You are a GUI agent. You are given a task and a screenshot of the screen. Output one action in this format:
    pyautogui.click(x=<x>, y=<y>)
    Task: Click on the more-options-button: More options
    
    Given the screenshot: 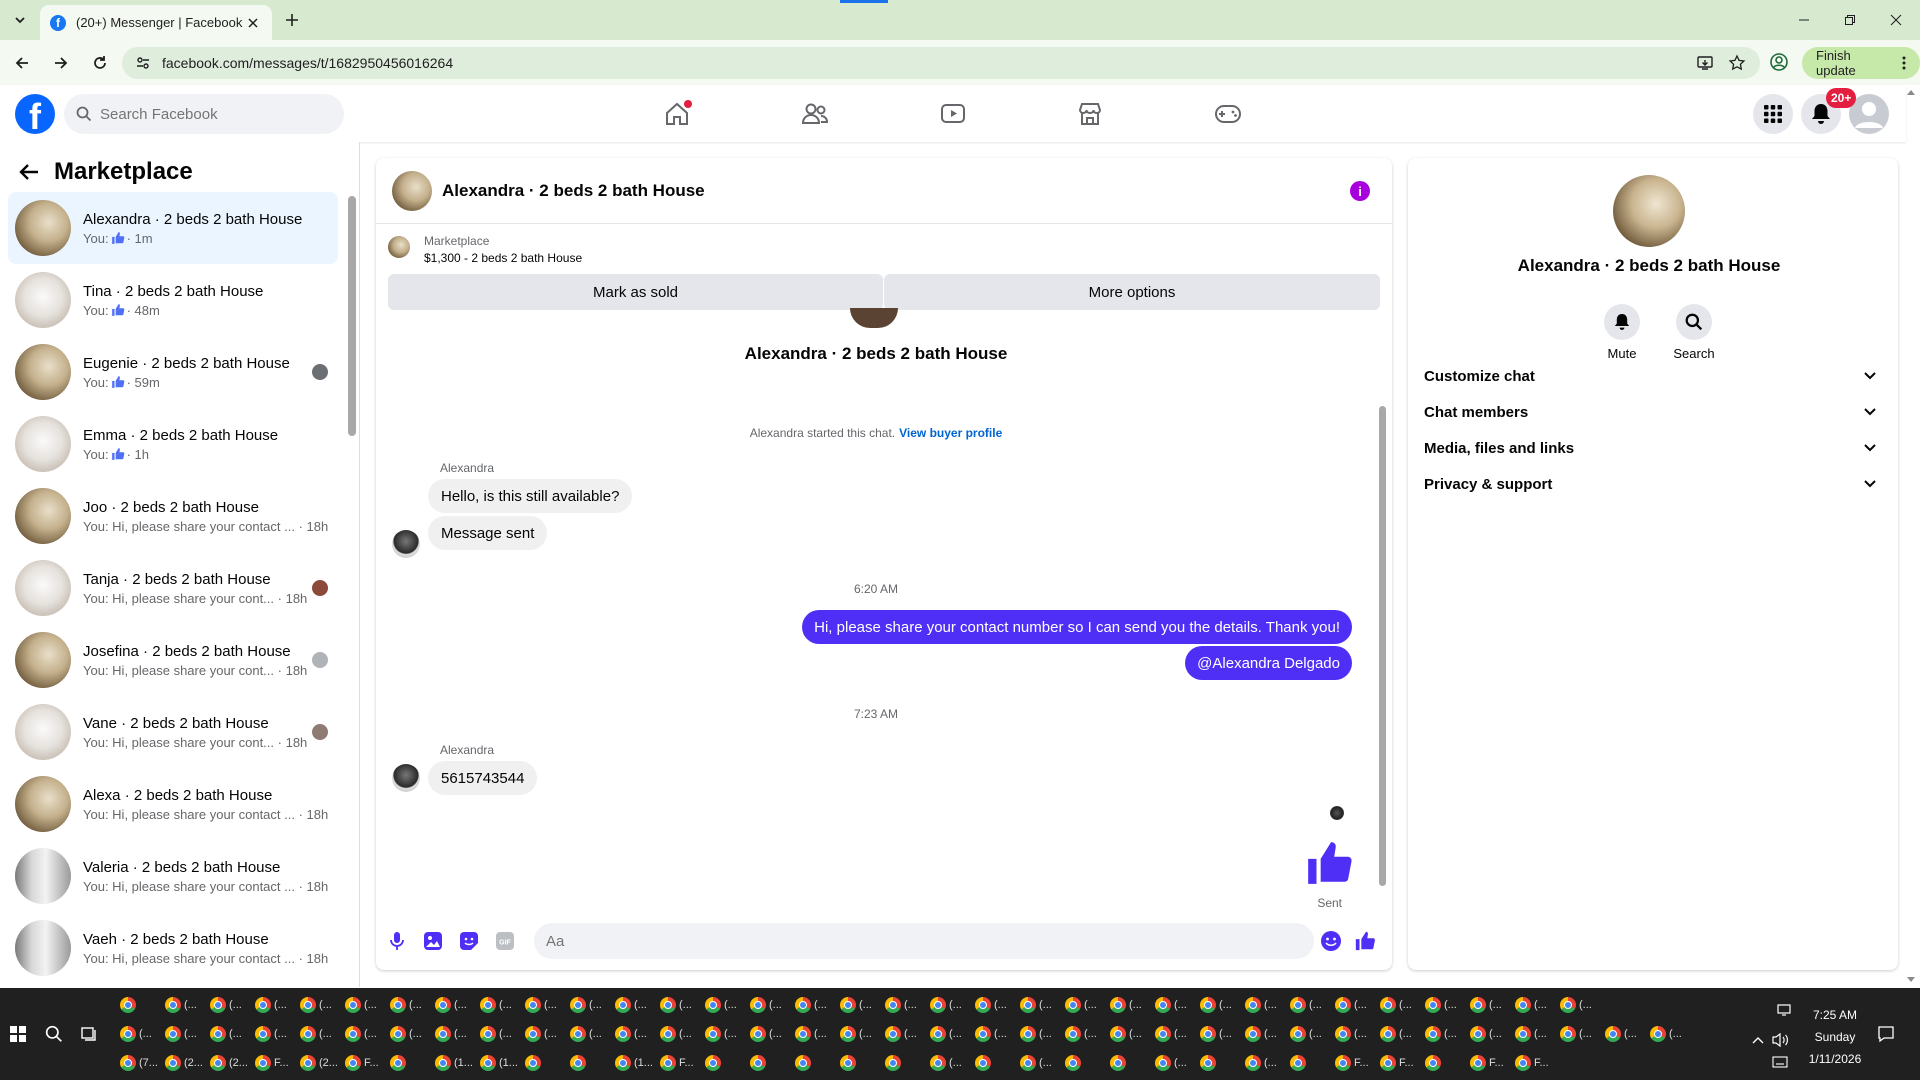 What is the action you would take?
    pyautogui.click(x=1132, y=292)
    